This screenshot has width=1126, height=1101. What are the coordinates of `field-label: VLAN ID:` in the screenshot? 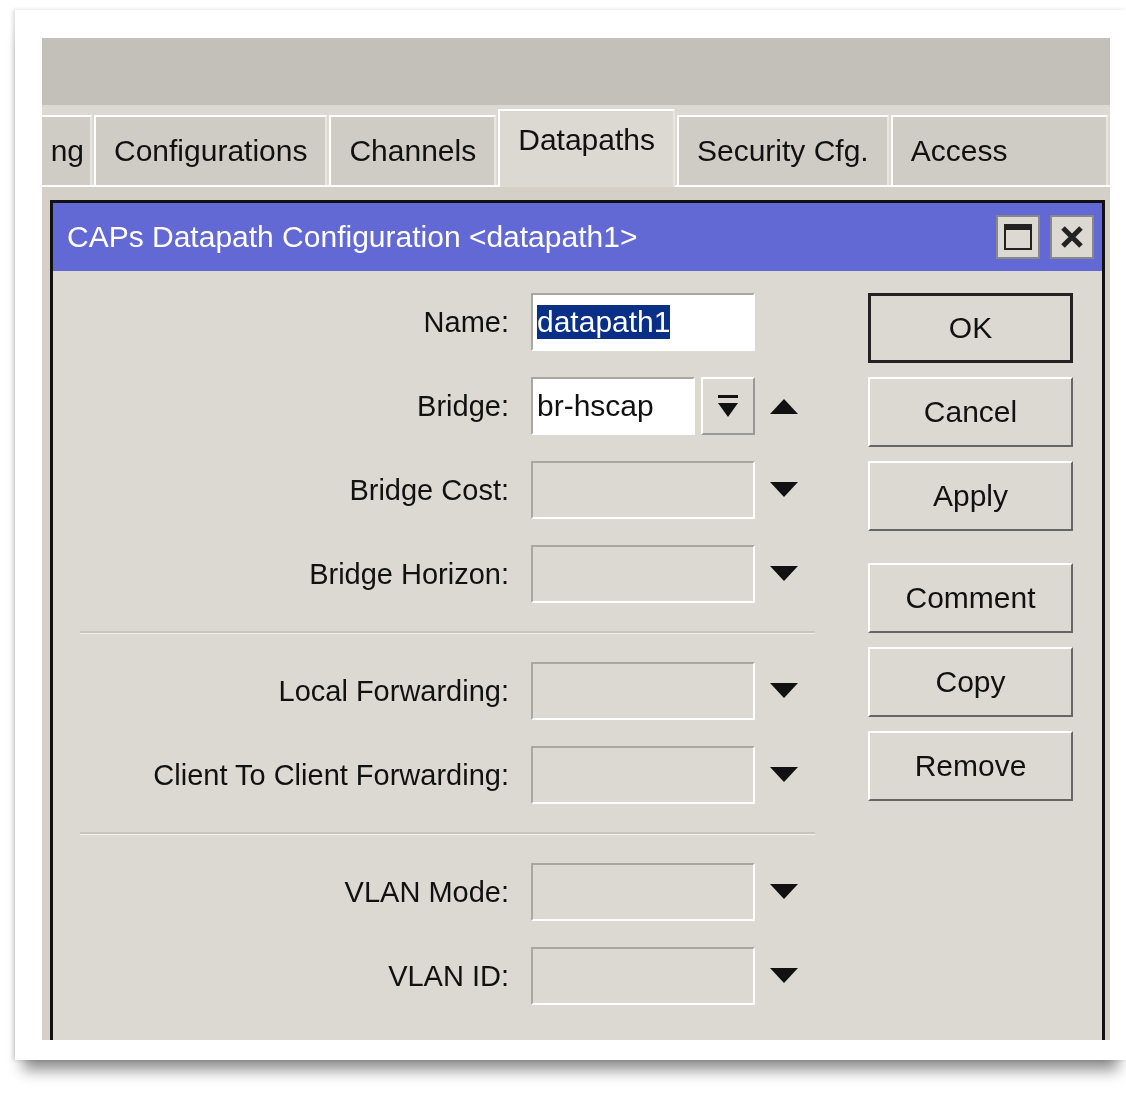 It's located at (448, 976).